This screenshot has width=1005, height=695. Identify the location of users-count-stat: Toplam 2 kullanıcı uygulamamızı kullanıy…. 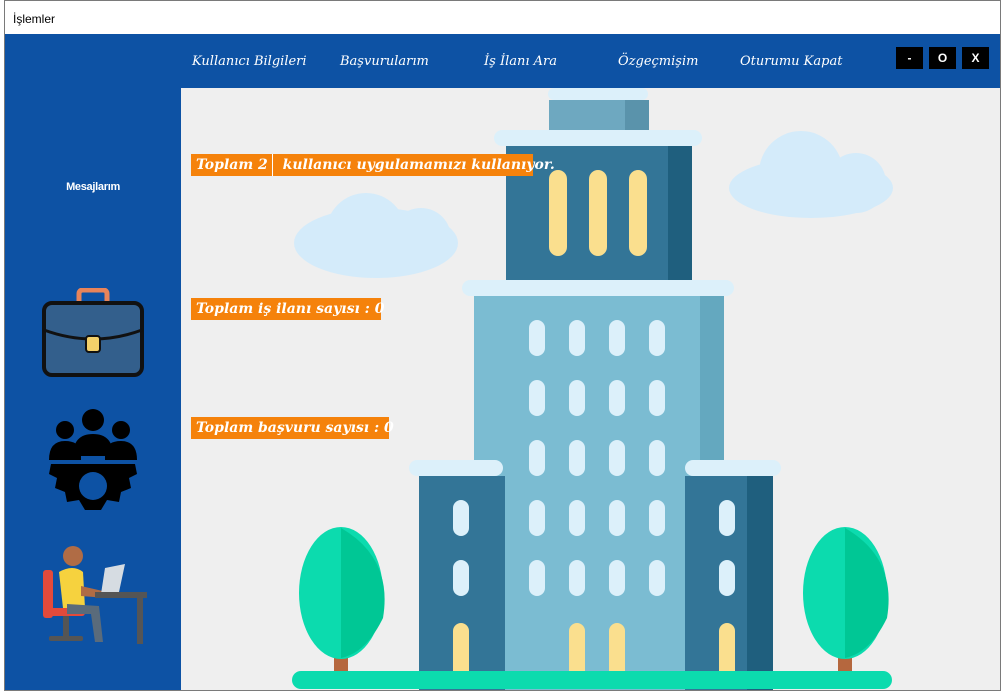
(373, 165).